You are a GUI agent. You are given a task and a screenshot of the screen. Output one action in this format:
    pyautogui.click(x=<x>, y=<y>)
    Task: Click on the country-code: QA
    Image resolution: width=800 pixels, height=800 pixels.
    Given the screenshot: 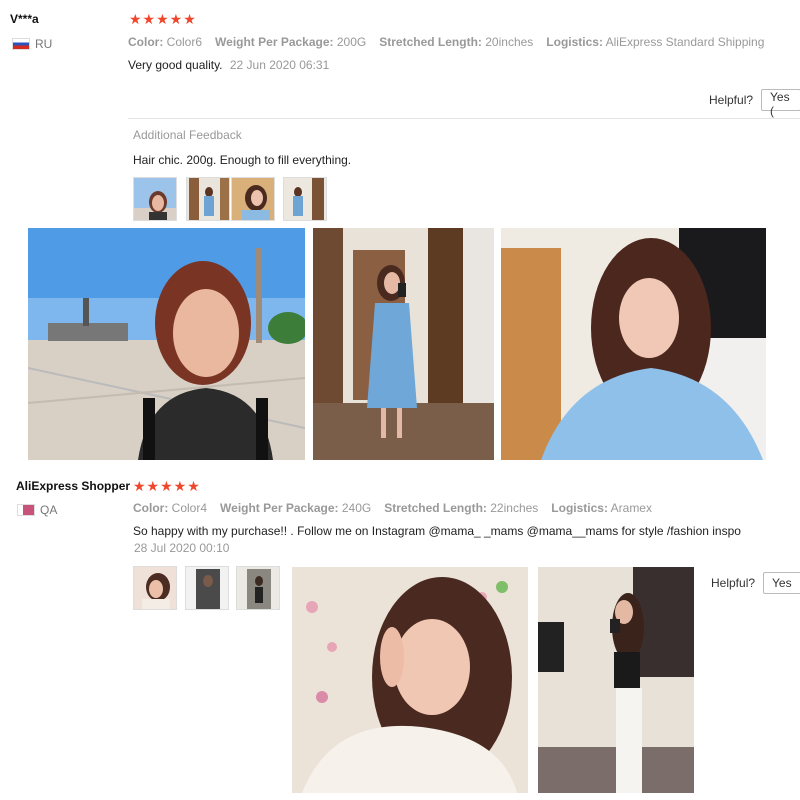 What is the action you would take?
    pyautogui.click(x=49, y=510)
    